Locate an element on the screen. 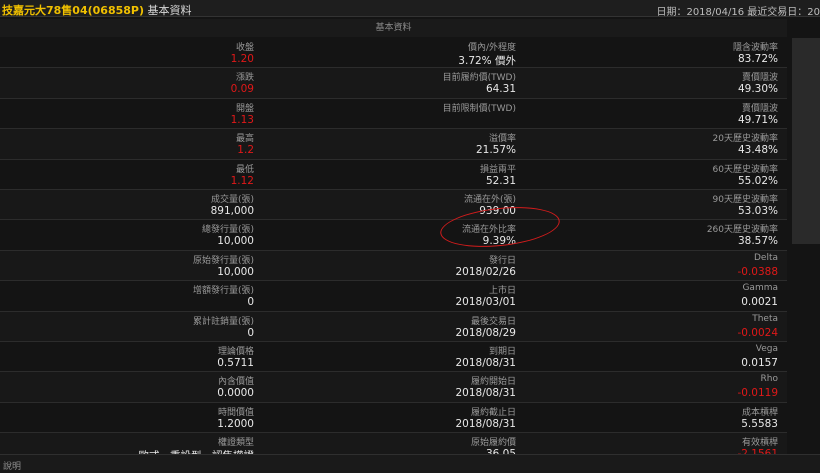 The height and width of the screenshot is (473, 820). field-value: 0.5711 is located at coordinates (235, 362).